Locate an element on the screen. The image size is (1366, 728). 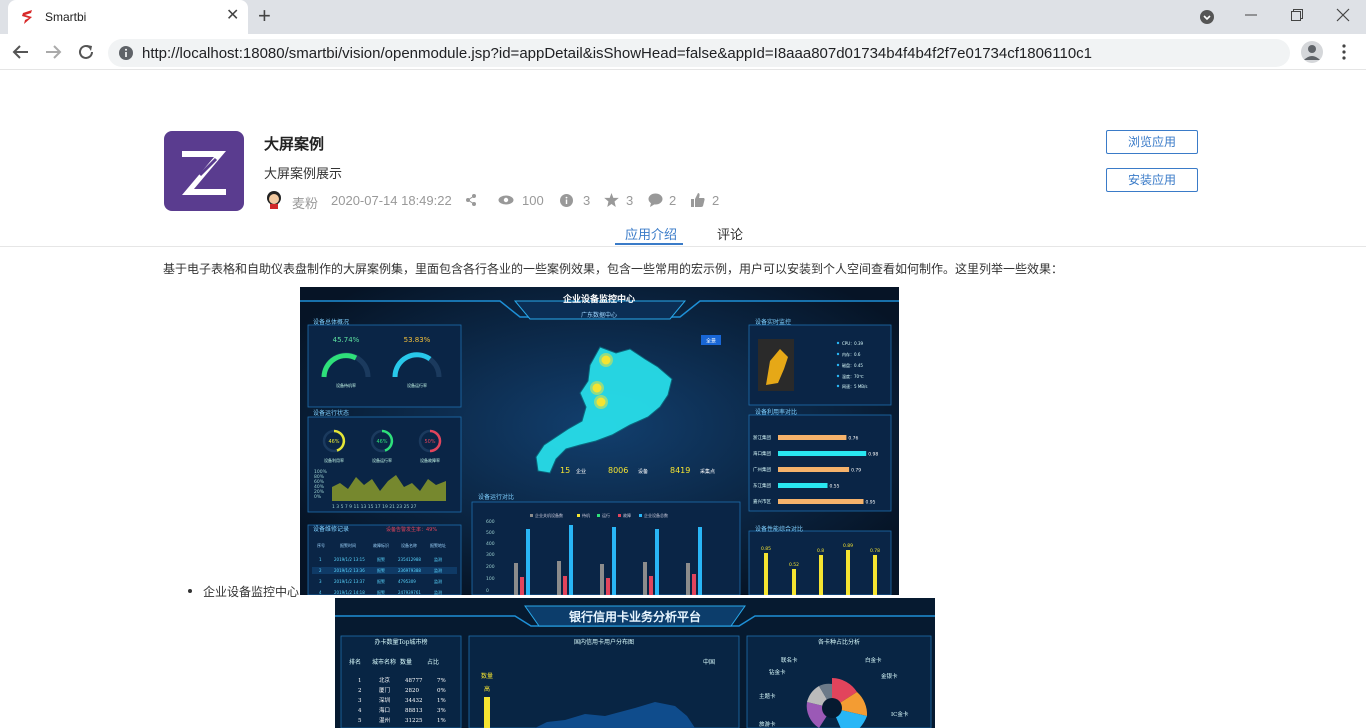
dash2-title: 银行信用卡业务分析平台 is located at coordinates (635, 616).